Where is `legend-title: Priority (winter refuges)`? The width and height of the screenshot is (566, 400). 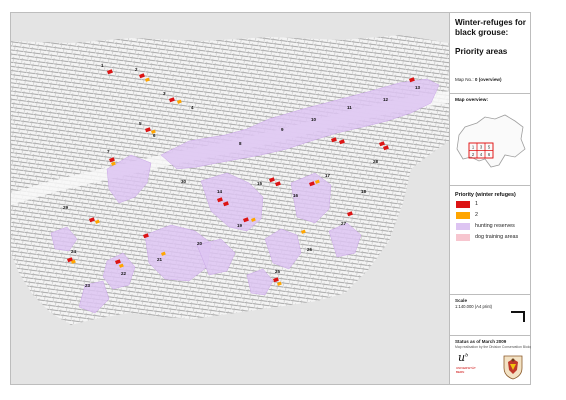
legend-title: Priority (winter refuges) is located at coordinates (485, 195).